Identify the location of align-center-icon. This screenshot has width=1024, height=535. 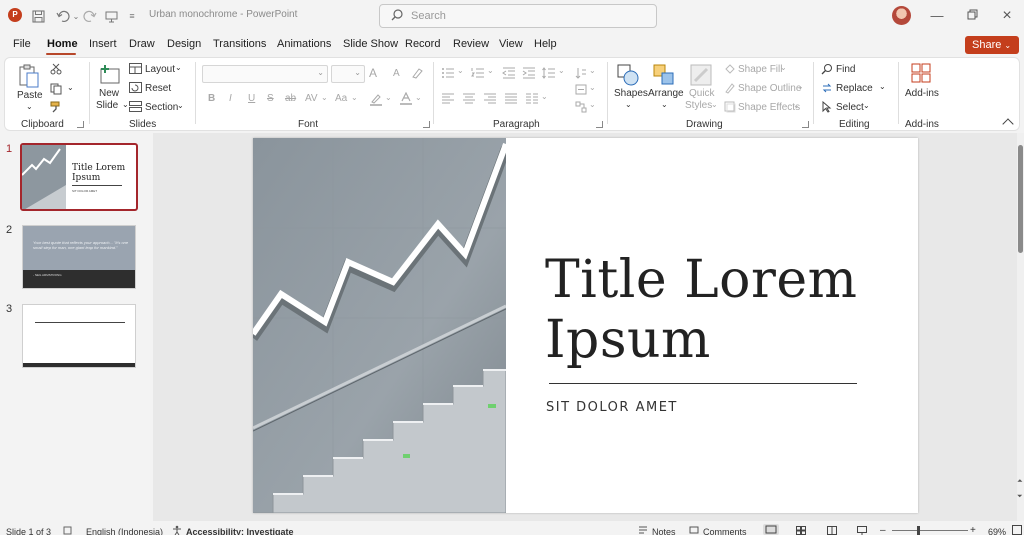
(469, 99).